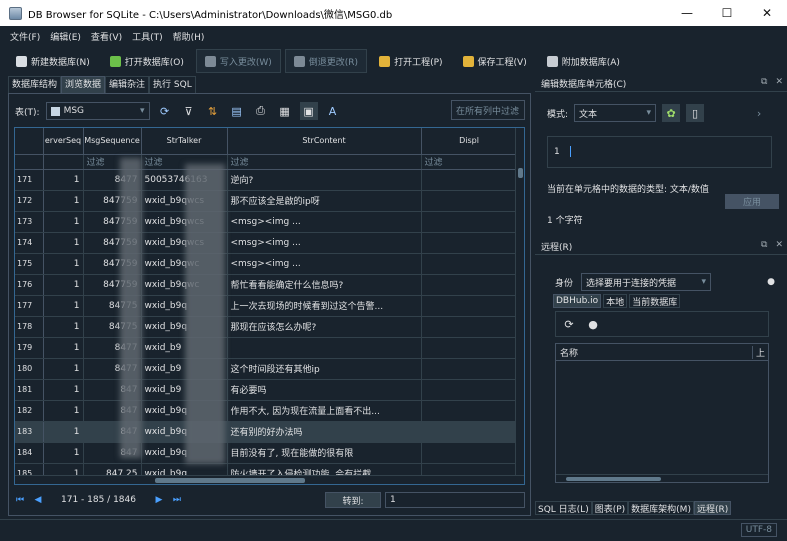 This screenshot has height=541, width=787. I want to click on cell: 逆向?, so click(324, 180).